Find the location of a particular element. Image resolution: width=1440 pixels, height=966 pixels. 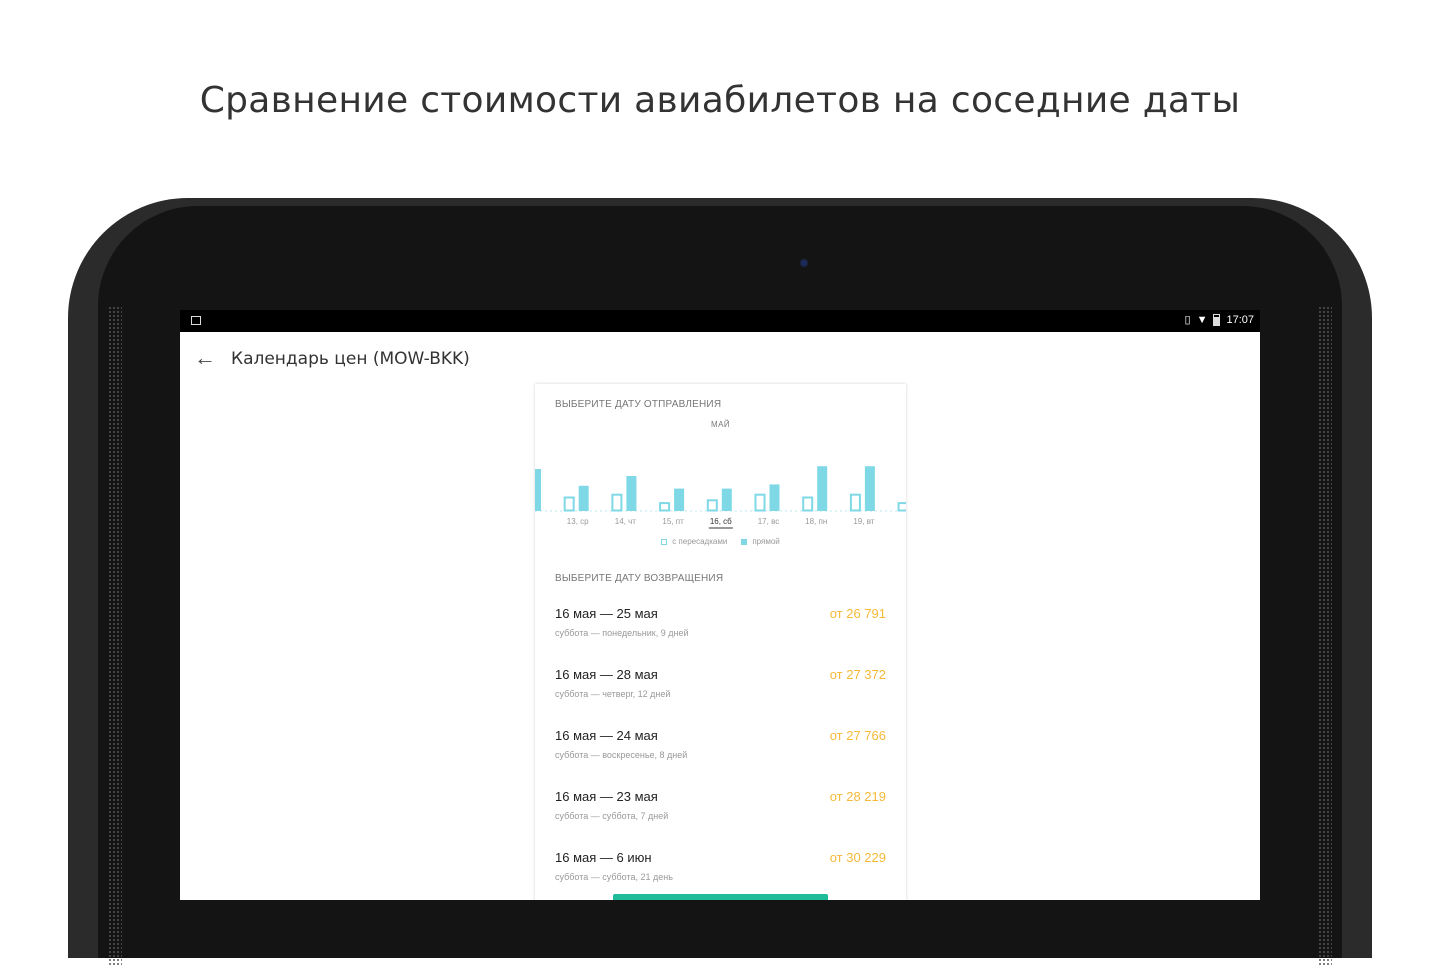

legend-label-transfer: с пересадками is located at coordinates (700, 541).